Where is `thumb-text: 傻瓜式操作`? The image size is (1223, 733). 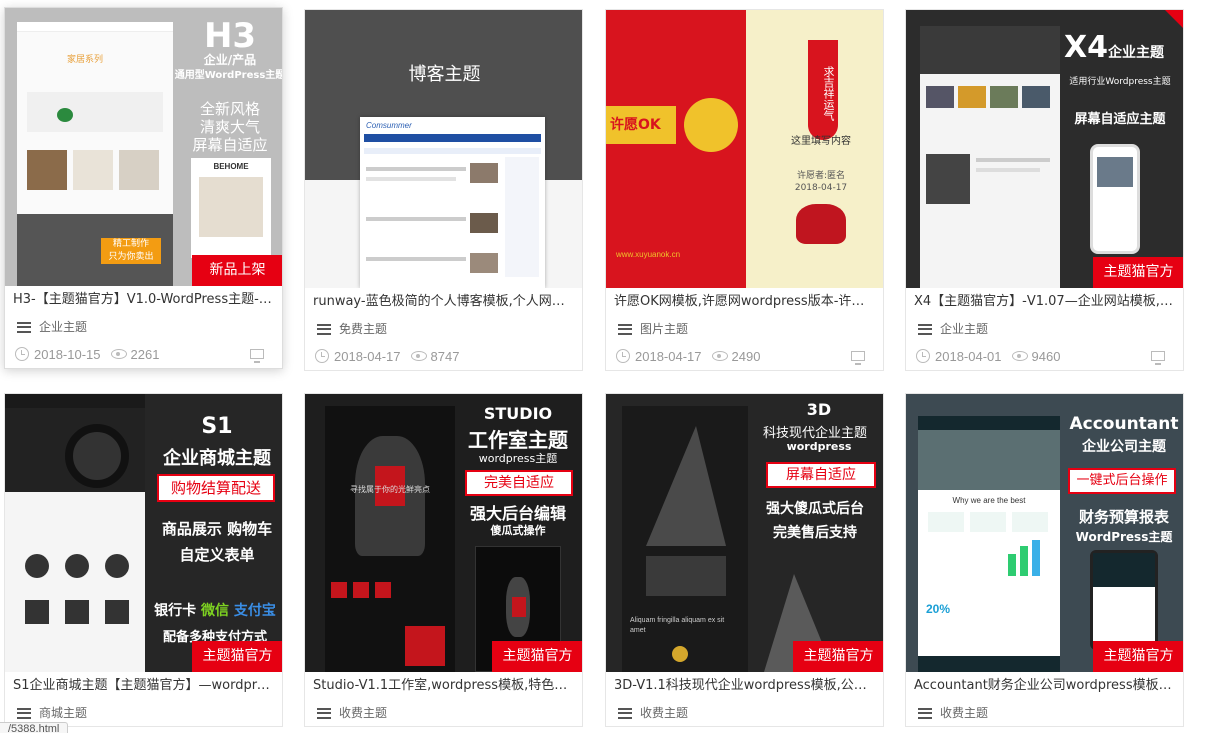 thumb-text: 傻瓜式操作 is located at coordinates (518, 530).